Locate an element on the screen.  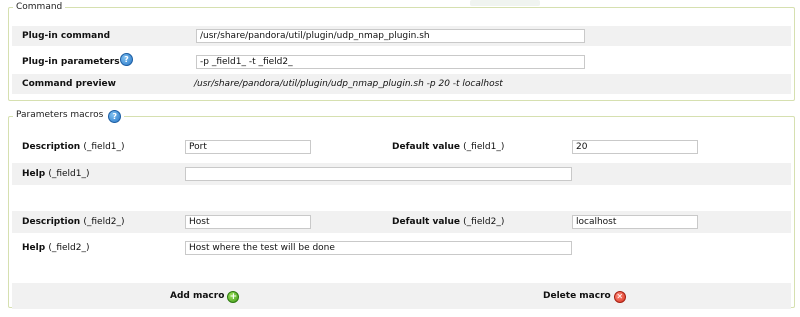
macro1-help-label: Help (_field1_) is located at coordinates (55, 174).